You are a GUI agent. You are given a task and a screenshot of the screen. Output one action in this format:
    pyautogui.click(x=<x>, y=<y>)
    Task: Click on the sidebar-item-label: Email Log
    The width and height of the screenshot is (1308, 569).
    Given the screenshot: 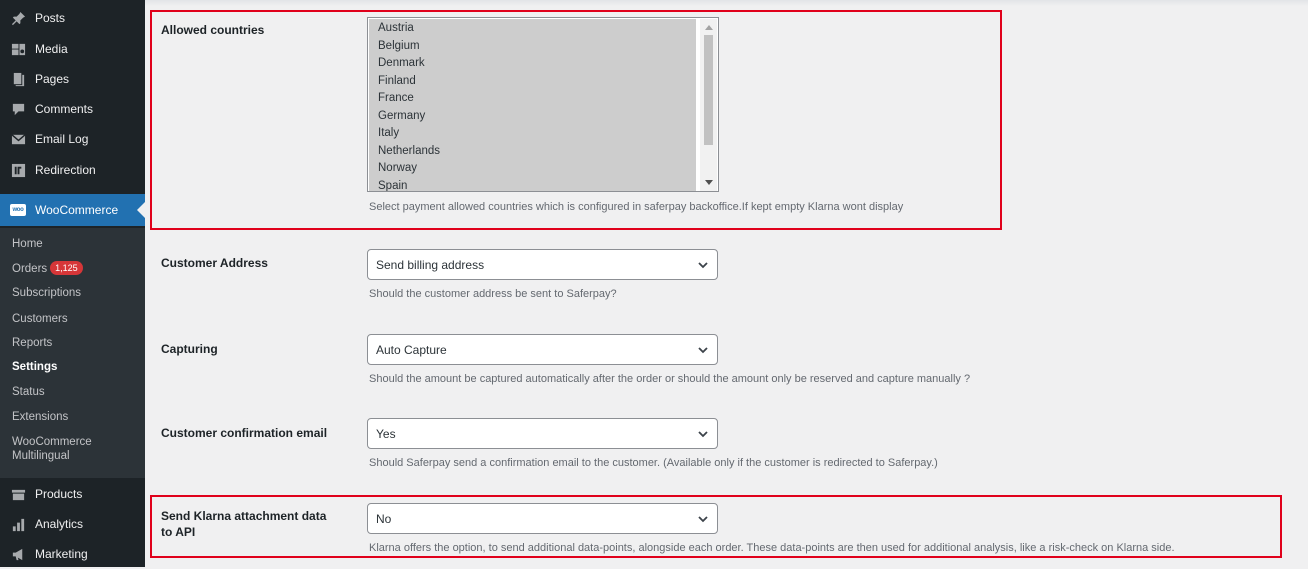 What is the action you would take?
    pyautogui.click(x=62, y=139)
    